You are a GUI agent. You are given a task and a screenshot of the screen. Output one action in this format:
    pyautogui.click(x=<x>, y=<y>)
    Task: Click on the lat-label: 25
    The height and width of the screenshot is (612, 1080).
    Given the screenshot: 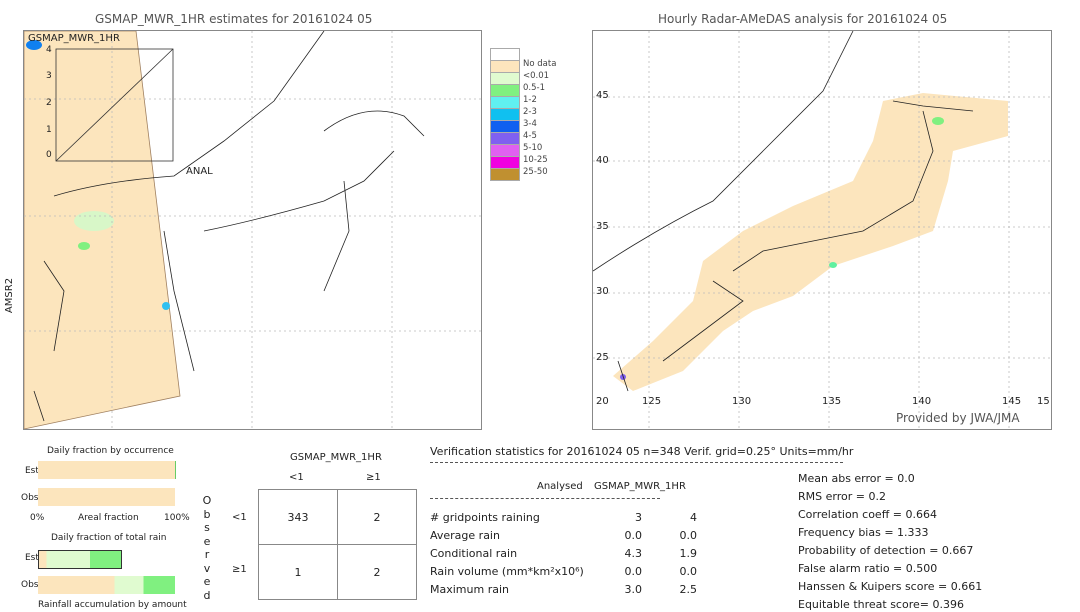 What is the action you would take?
    pyautogui.click(x=602, y=357)
    